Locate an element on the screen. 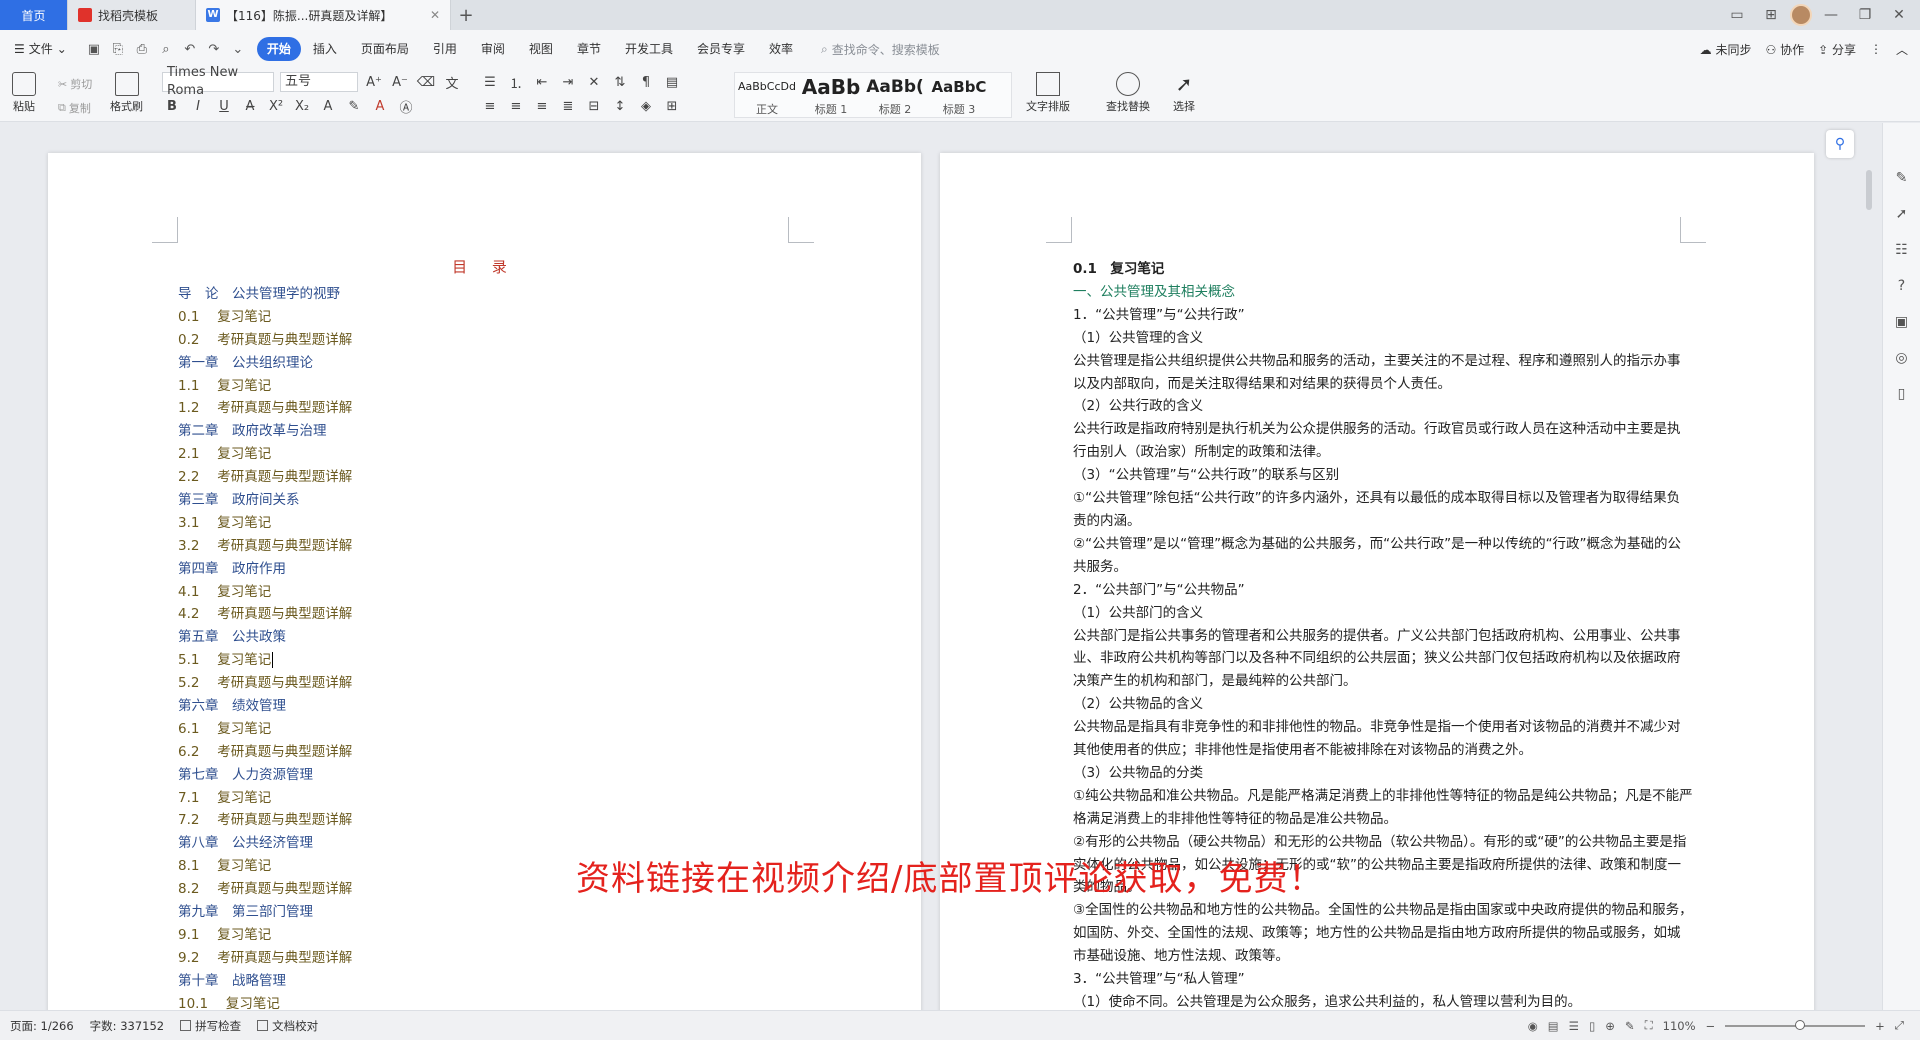 Image resolution: width=1920 pixels, height=1040 pixels. toc-chapter: 第七章 人力资源管理 is located at coordinates (265, 775).